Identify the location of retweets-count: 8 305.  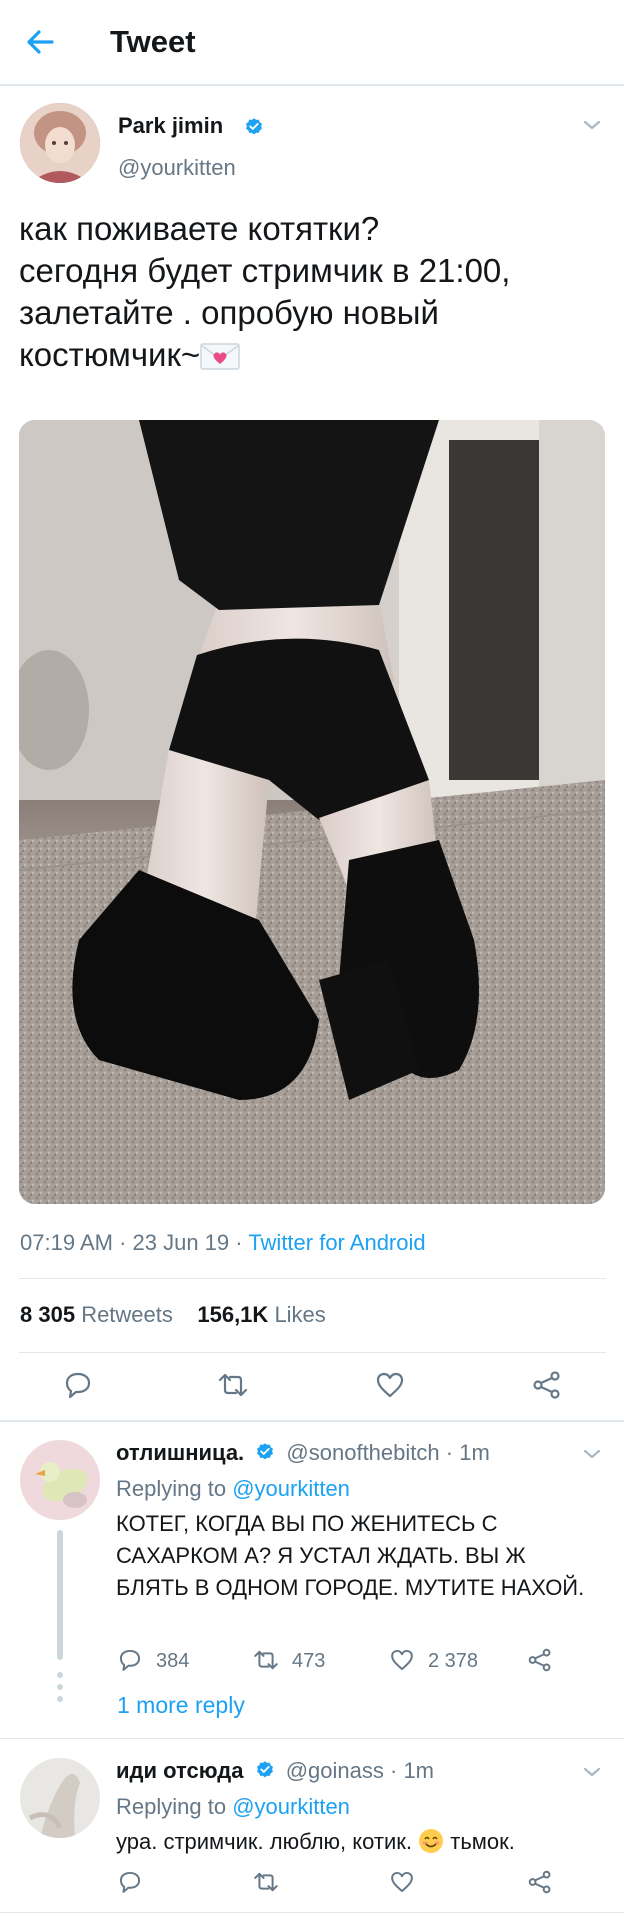
(47, 1314).